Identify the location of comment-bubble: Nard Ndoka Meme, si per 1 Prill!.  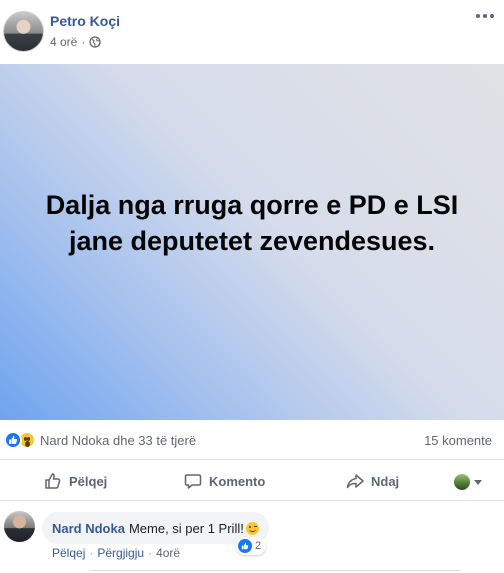
(155, 528).